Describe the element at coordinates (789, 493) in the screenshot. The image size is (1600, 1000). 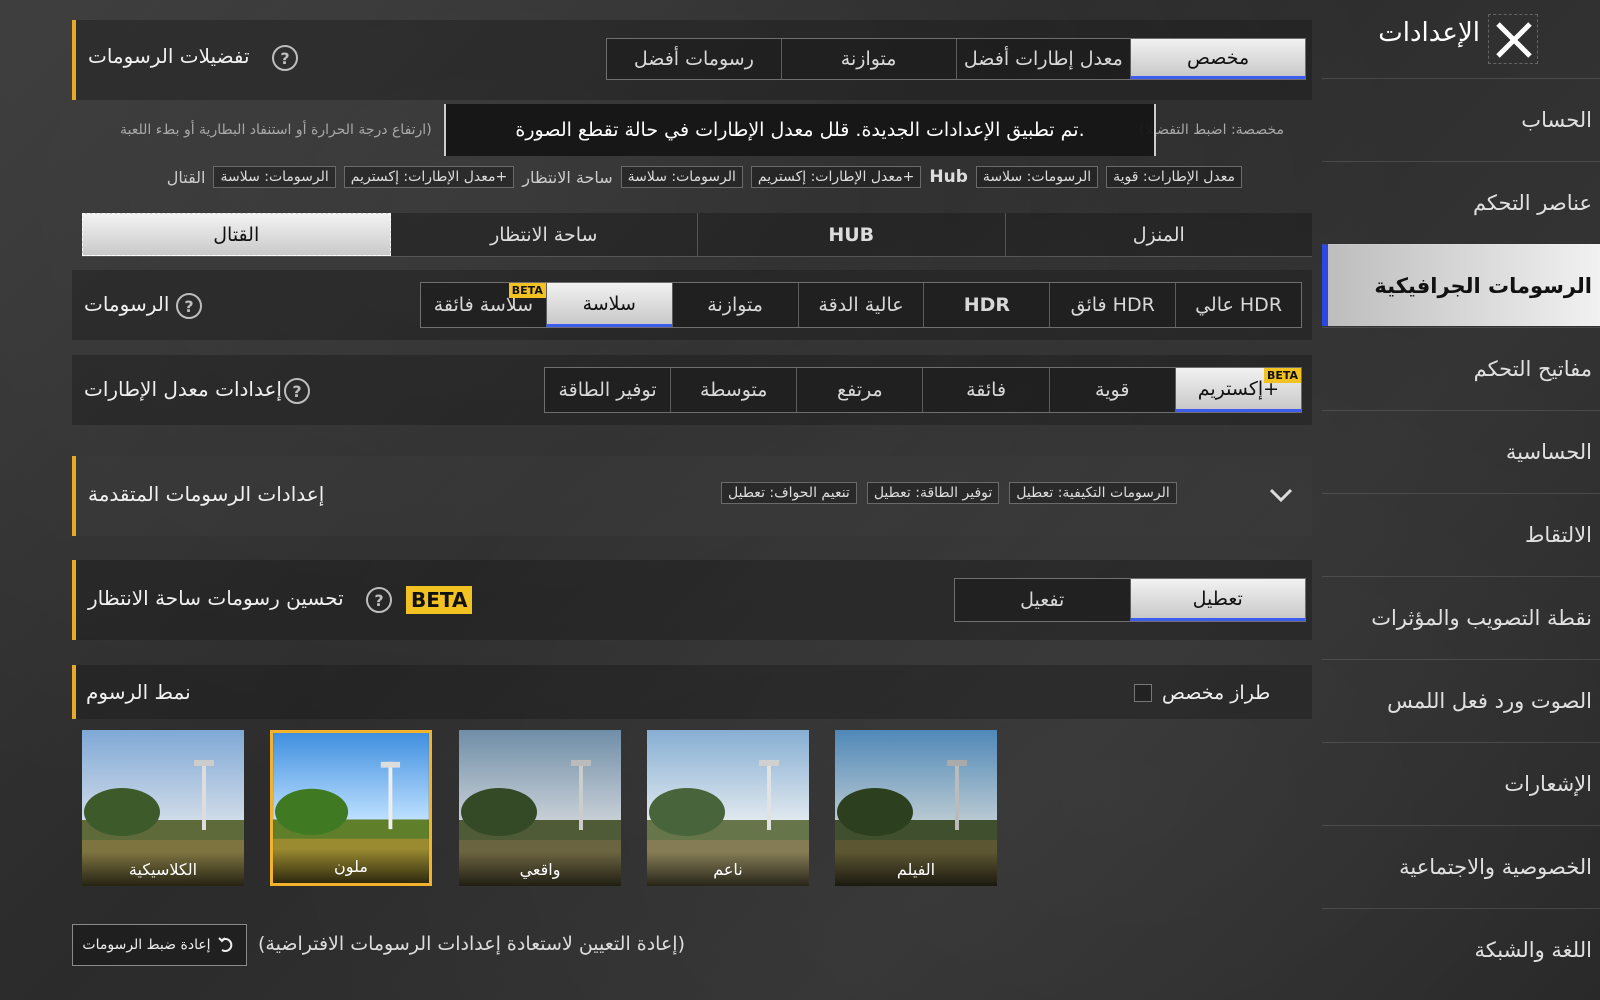
I see `anti-aliasing-chip: تنعيم الحواف: تعطيل` at that location.